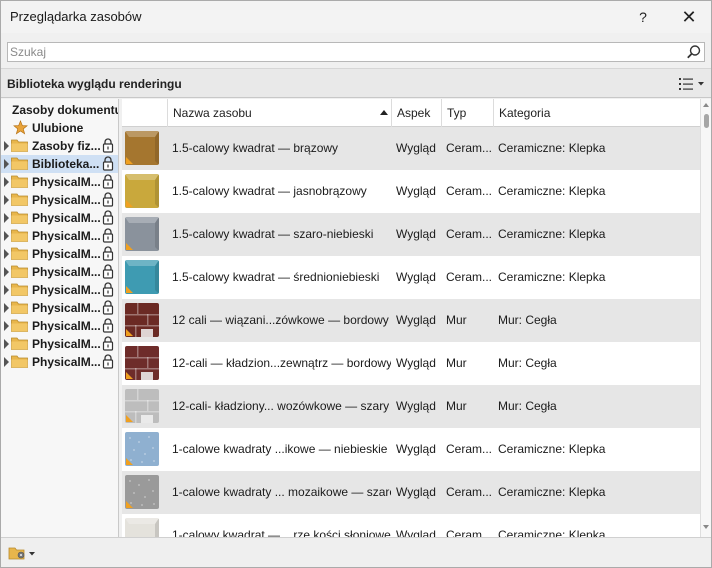 Image resolution: width=712 pixels, height=568 pixels. Describe the element at coordinates (643, 17) in the screenshot. I see `help-button: ?` at that location.